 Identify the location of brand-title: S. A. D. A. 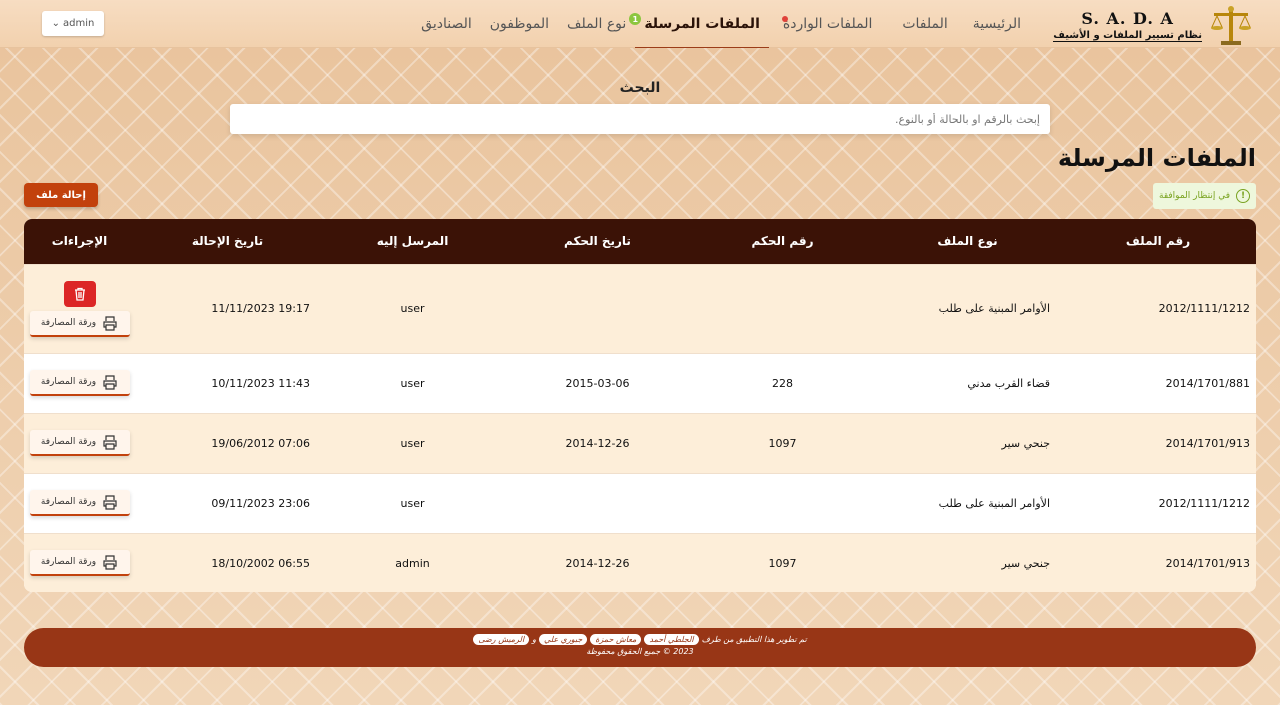
(1127, 18).